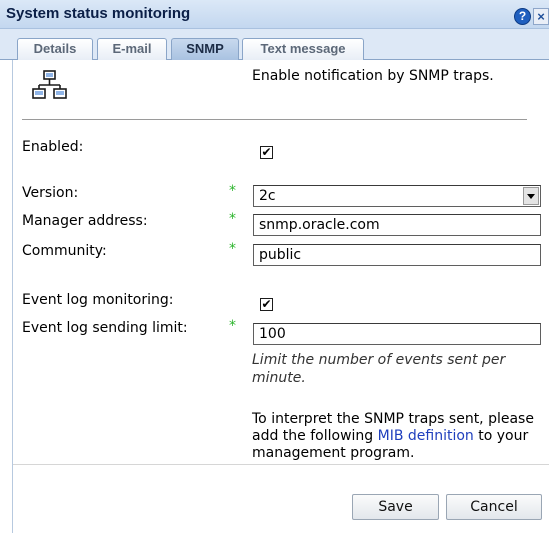 The image size is (549, 533). What do you see at coordinates (53, 147) in the screenshot?
I see `enabled-label: Enabled:` at bounding box center [53, 147].